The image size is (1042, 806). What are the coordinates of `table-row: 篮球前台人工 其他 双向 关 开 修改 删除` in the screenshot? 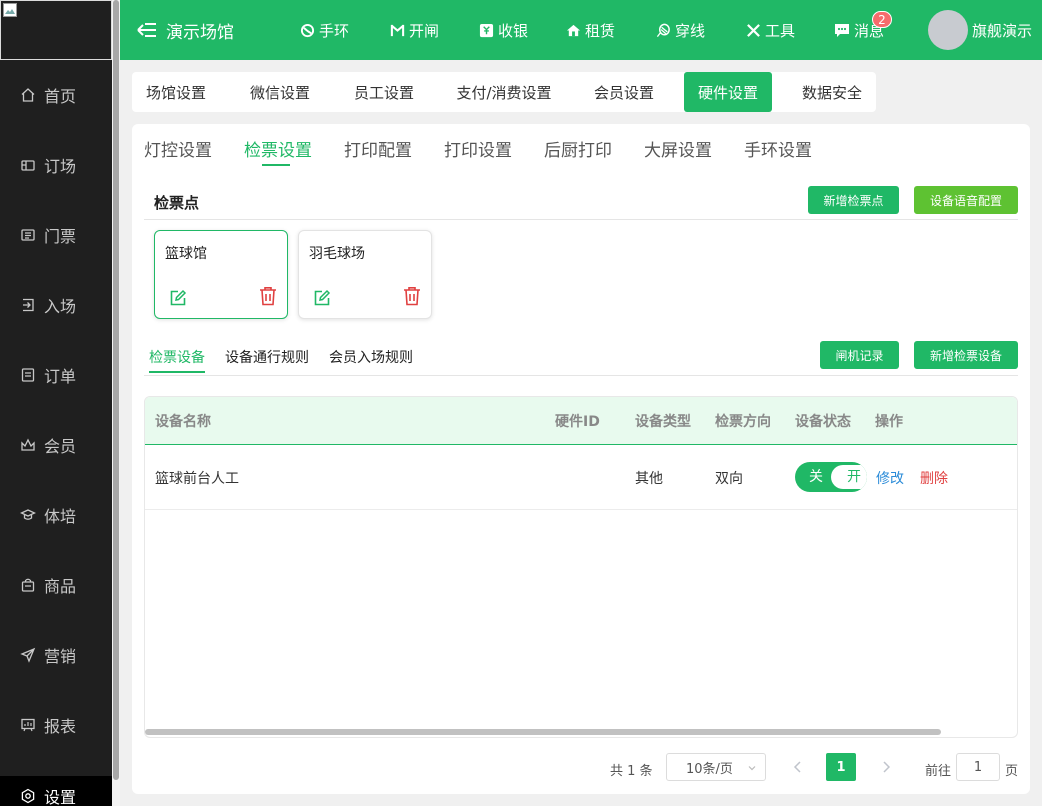 It's located at (581, 477).